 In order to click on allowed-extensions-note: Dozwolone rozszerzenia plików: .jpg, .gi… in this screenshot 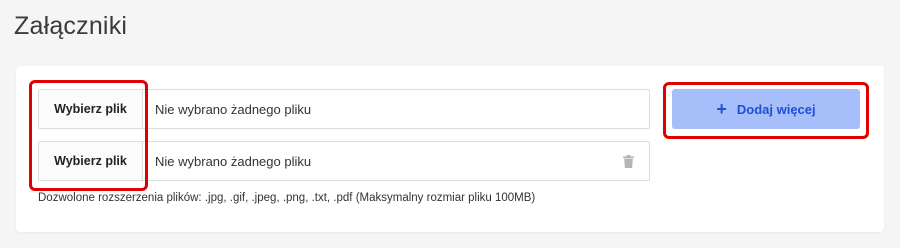, I will do `click(287, 198)`.